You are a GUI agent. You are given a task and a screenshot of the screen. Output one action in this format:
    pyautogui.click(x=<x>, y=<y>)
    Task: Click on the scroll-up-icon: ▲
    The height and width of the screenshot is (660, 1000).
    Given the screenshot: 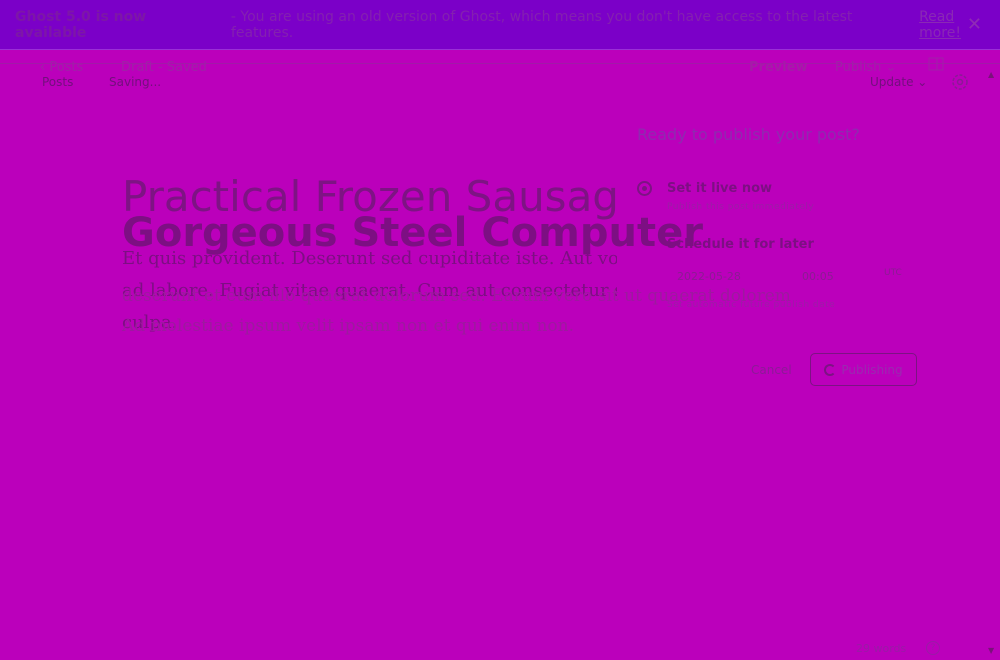 What is the action you would take?
    pyautogui.click(x=991, y=74)
    